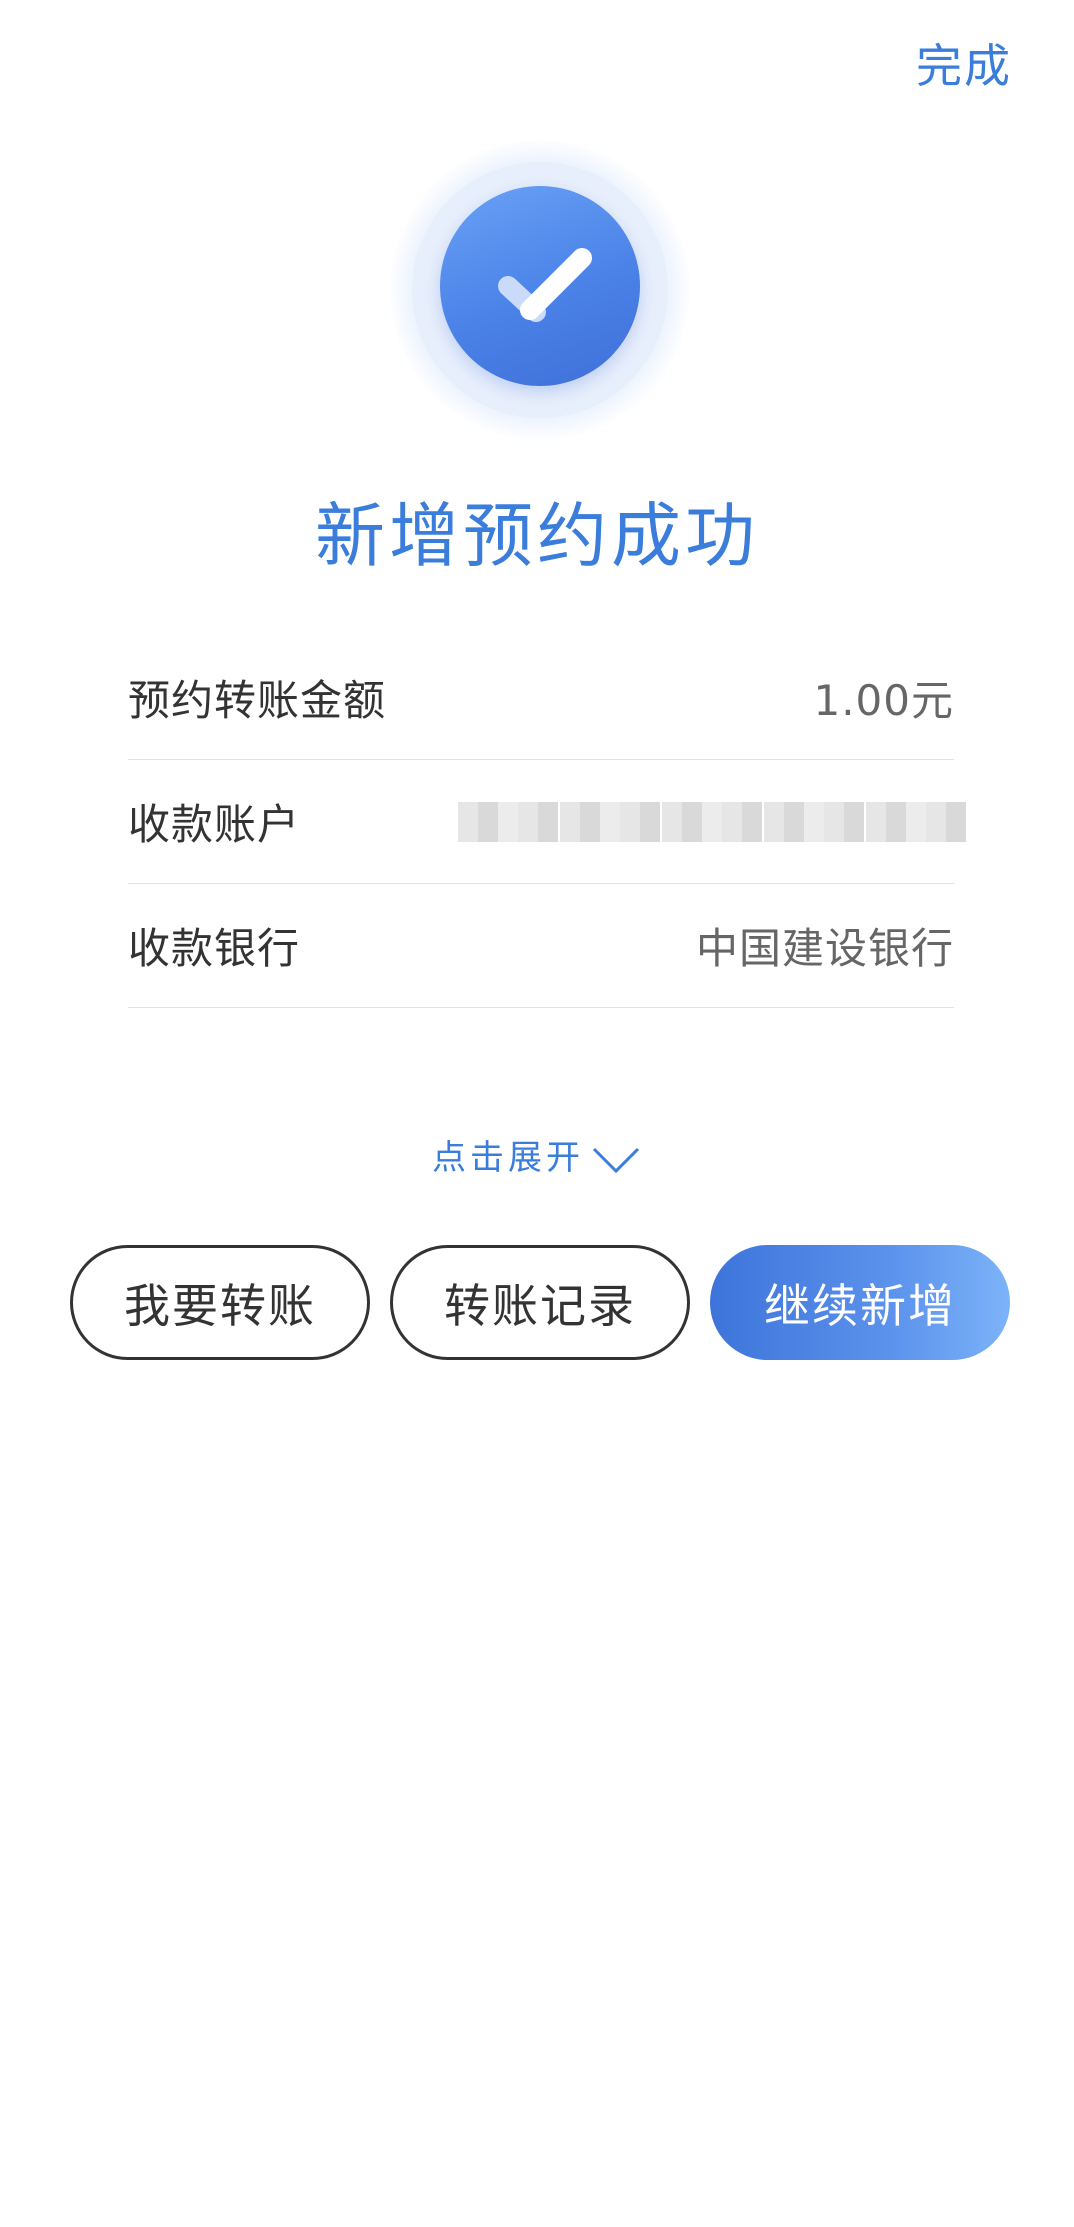 This screenshot has height=2227, width=1074. What do you see at coordinates (214, 824) in the screenshot?
I see `account-label: 收款账户` at bounding box center [214, 824].